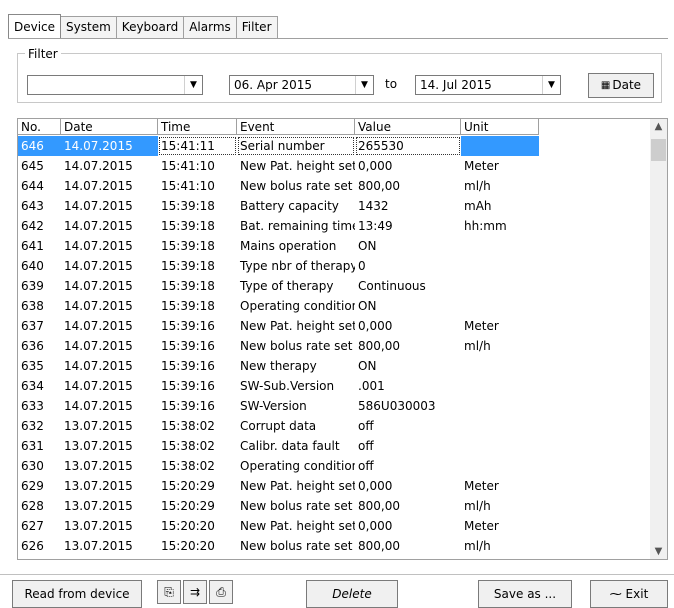  Describe the element at coordinates (456, 85) in the screenshot. I see `to-date-value: 14. Jul 2015` at that location.